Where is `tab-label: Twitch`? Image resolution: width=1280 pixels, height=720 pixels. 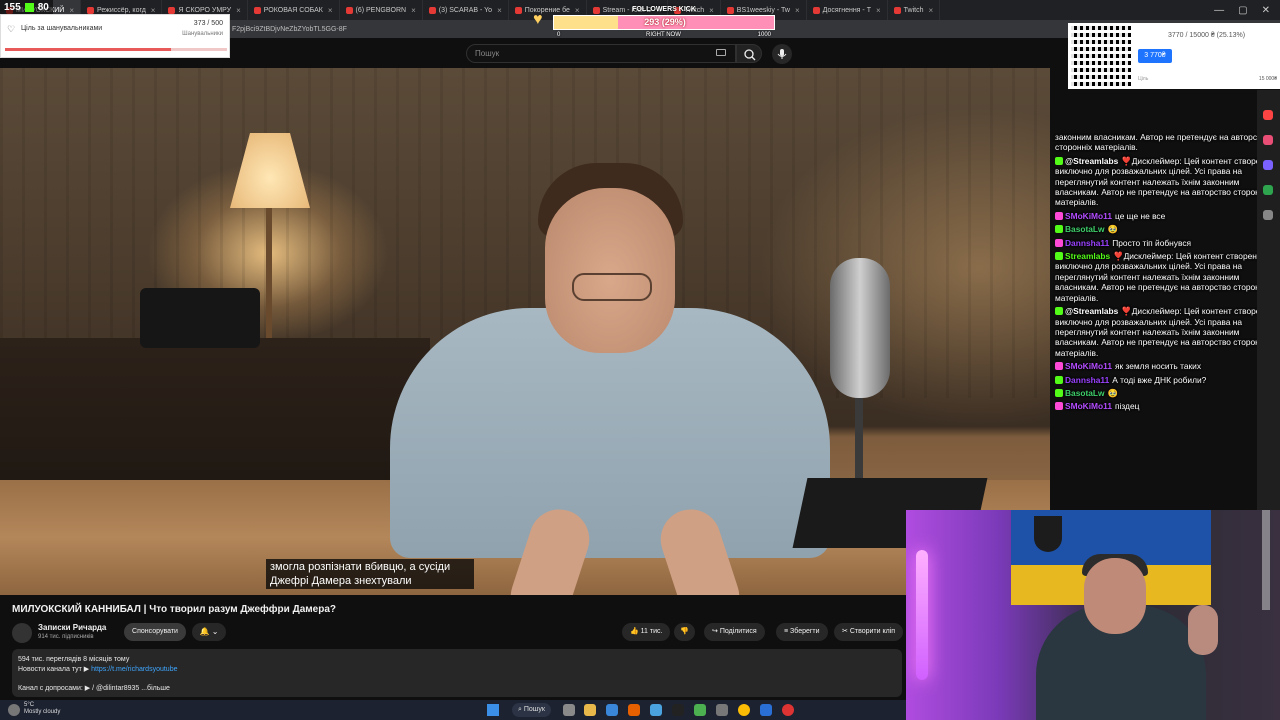
tab-label: Twitch is located at coordinates (913, 10).